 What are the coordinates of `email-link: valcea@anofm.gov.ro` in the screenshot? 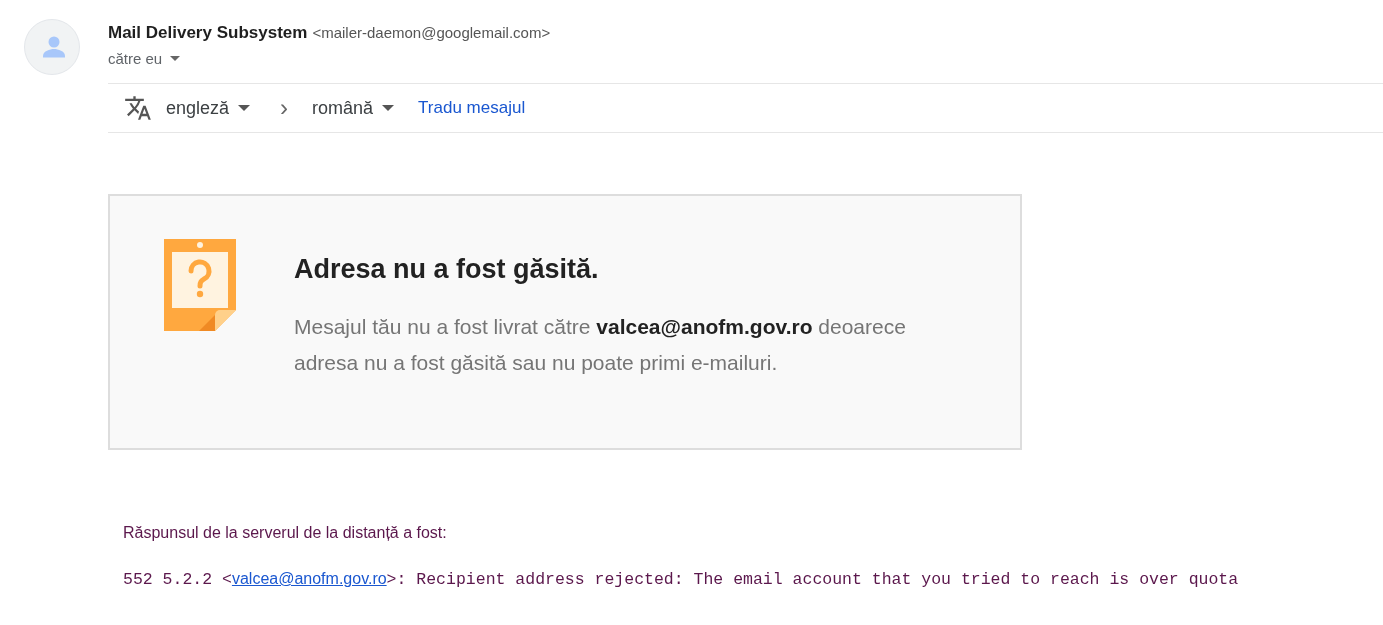 It's located at (309, 578).